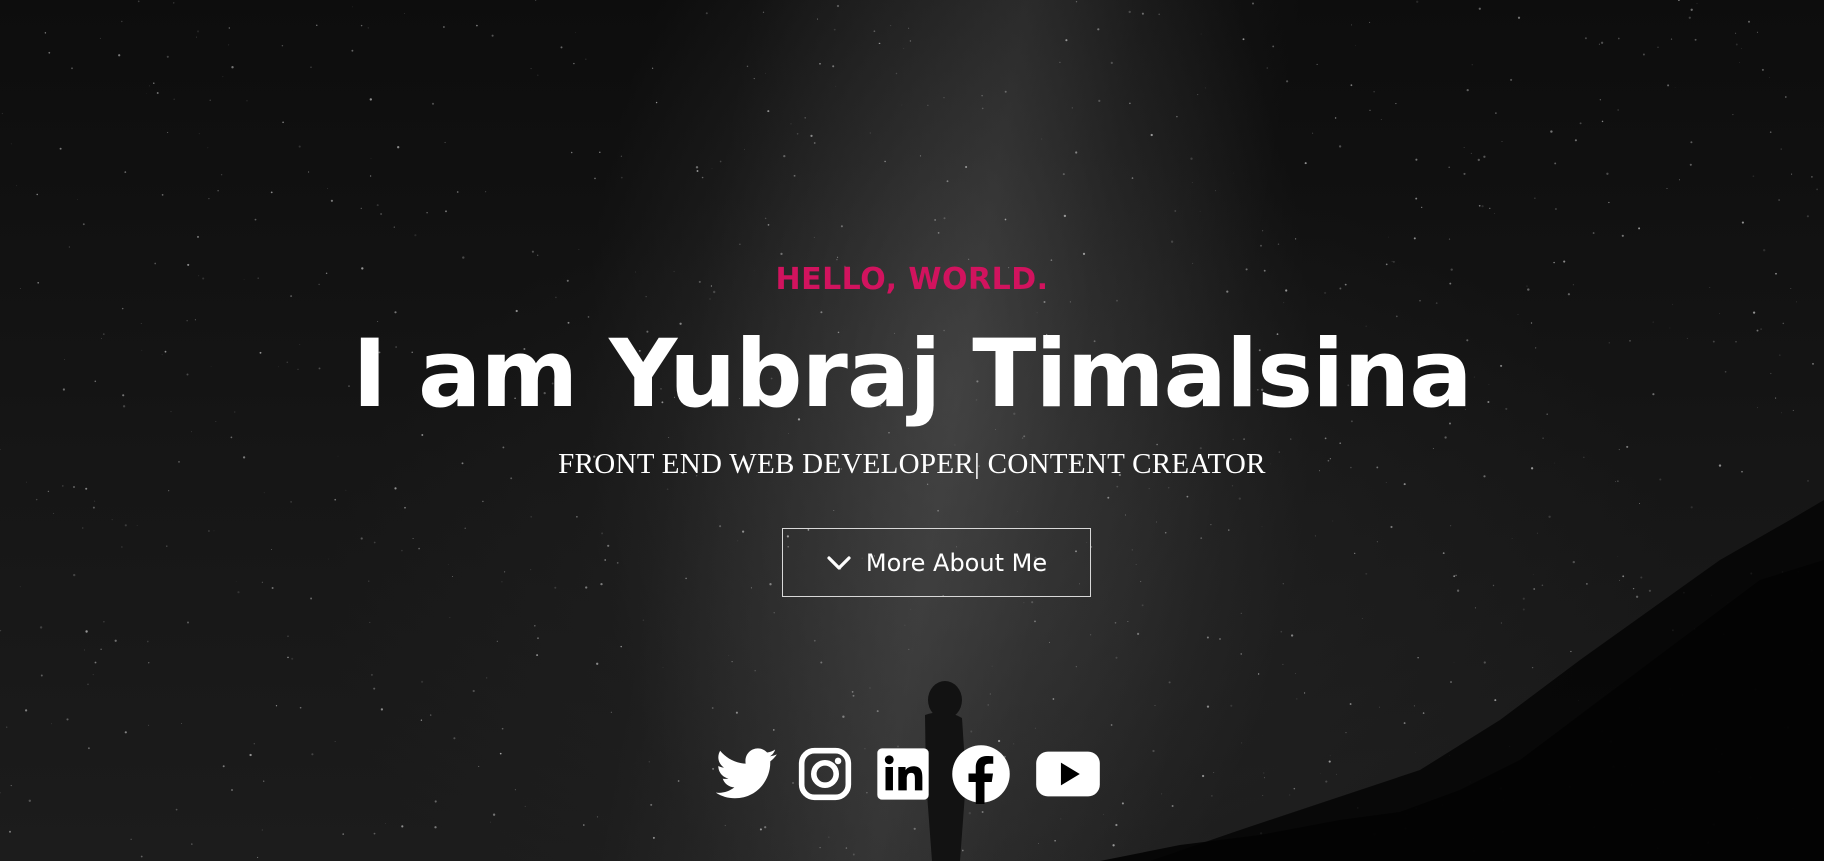  What do you see at coordinates (956, 562) in the screenshot?
I see `more-about-me-label: More About Me` at bounding box center [956, 562].